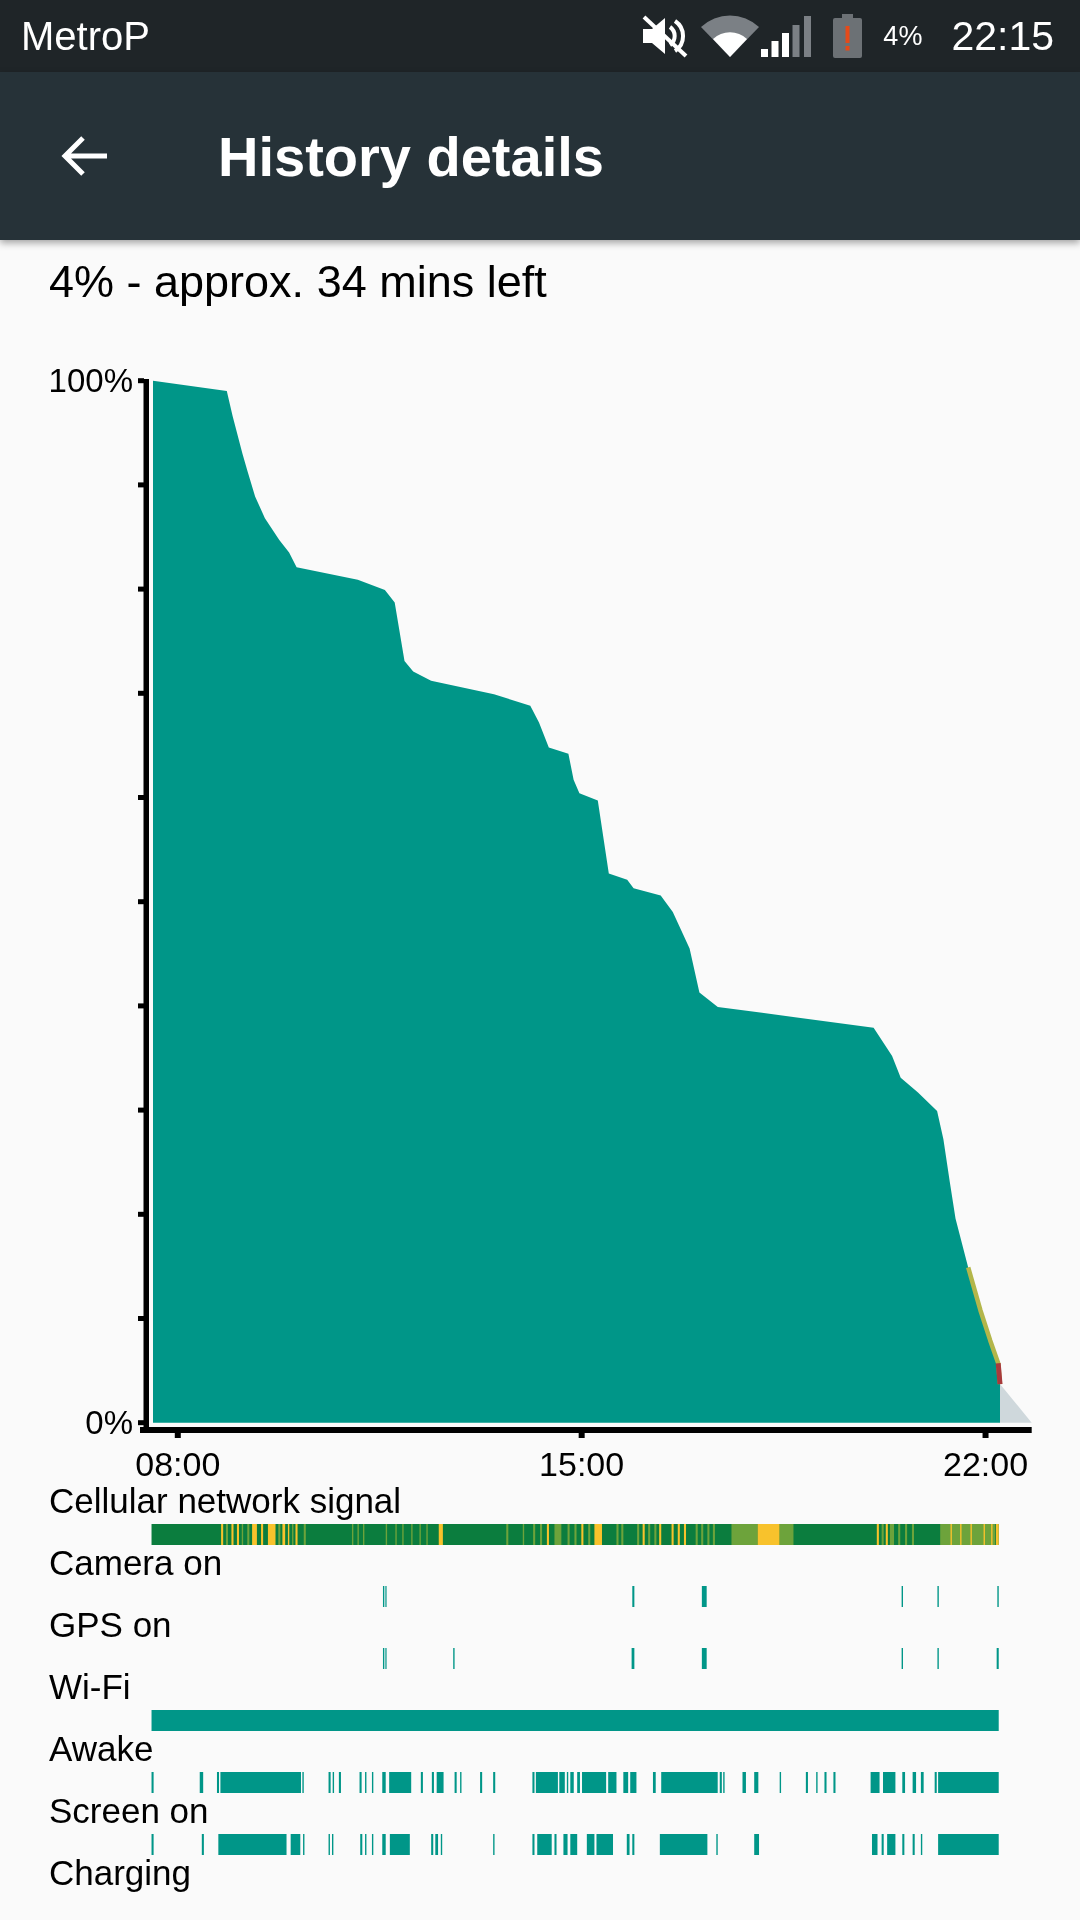 This screenshot has height=1920, width=1080. Describe the element at coordinates (848, 36) in the screenshot. I see `battery-alert-icon` at that location.